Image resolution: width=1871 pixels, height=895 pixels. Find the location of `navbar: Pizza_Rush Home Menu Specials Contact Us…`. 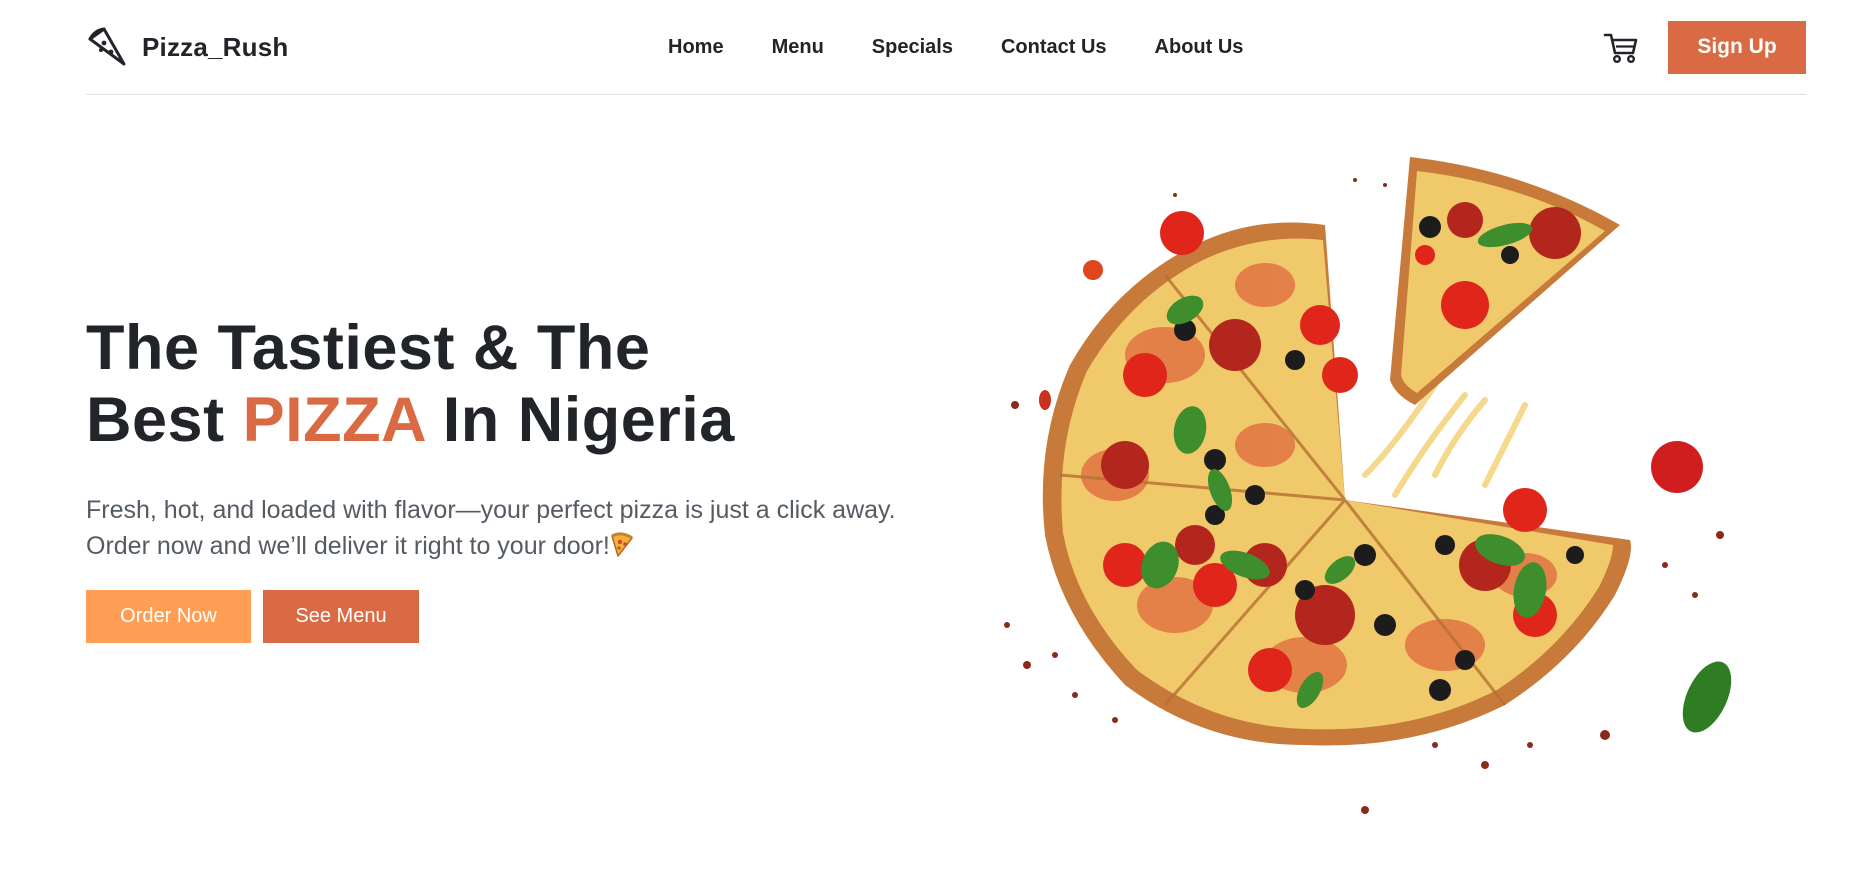

navbar: Pizza_Rush Home Menu Specials Contact Us… is located at coordinates (946, 47).